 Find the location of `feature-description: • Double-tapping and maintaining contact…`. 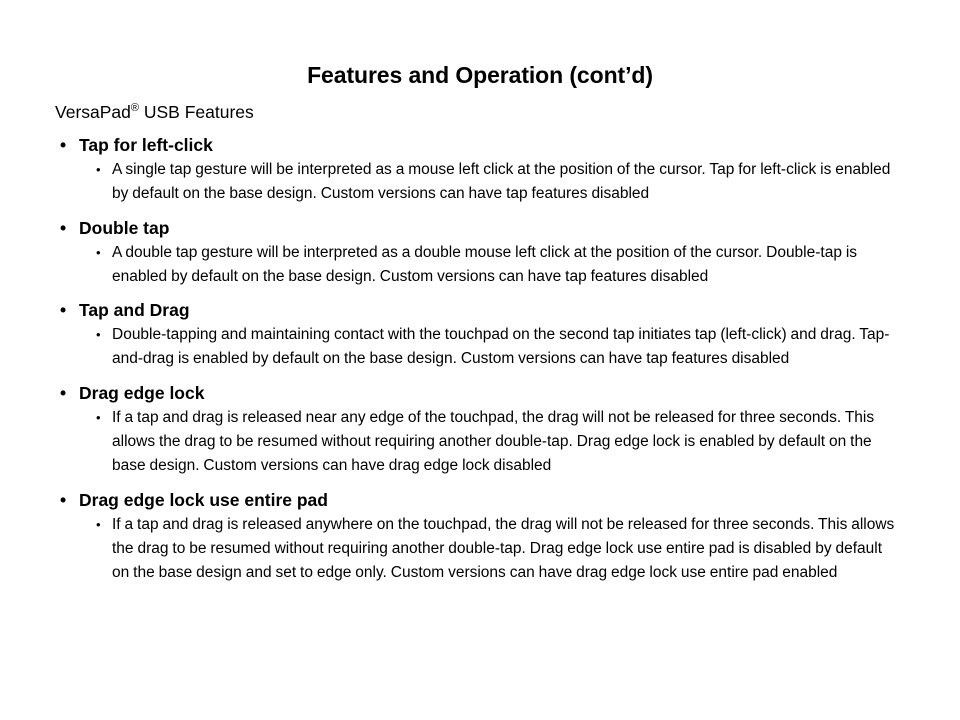

feature-description: • Double-tapping and maintaining contact… is located at coordinates (499, 347).